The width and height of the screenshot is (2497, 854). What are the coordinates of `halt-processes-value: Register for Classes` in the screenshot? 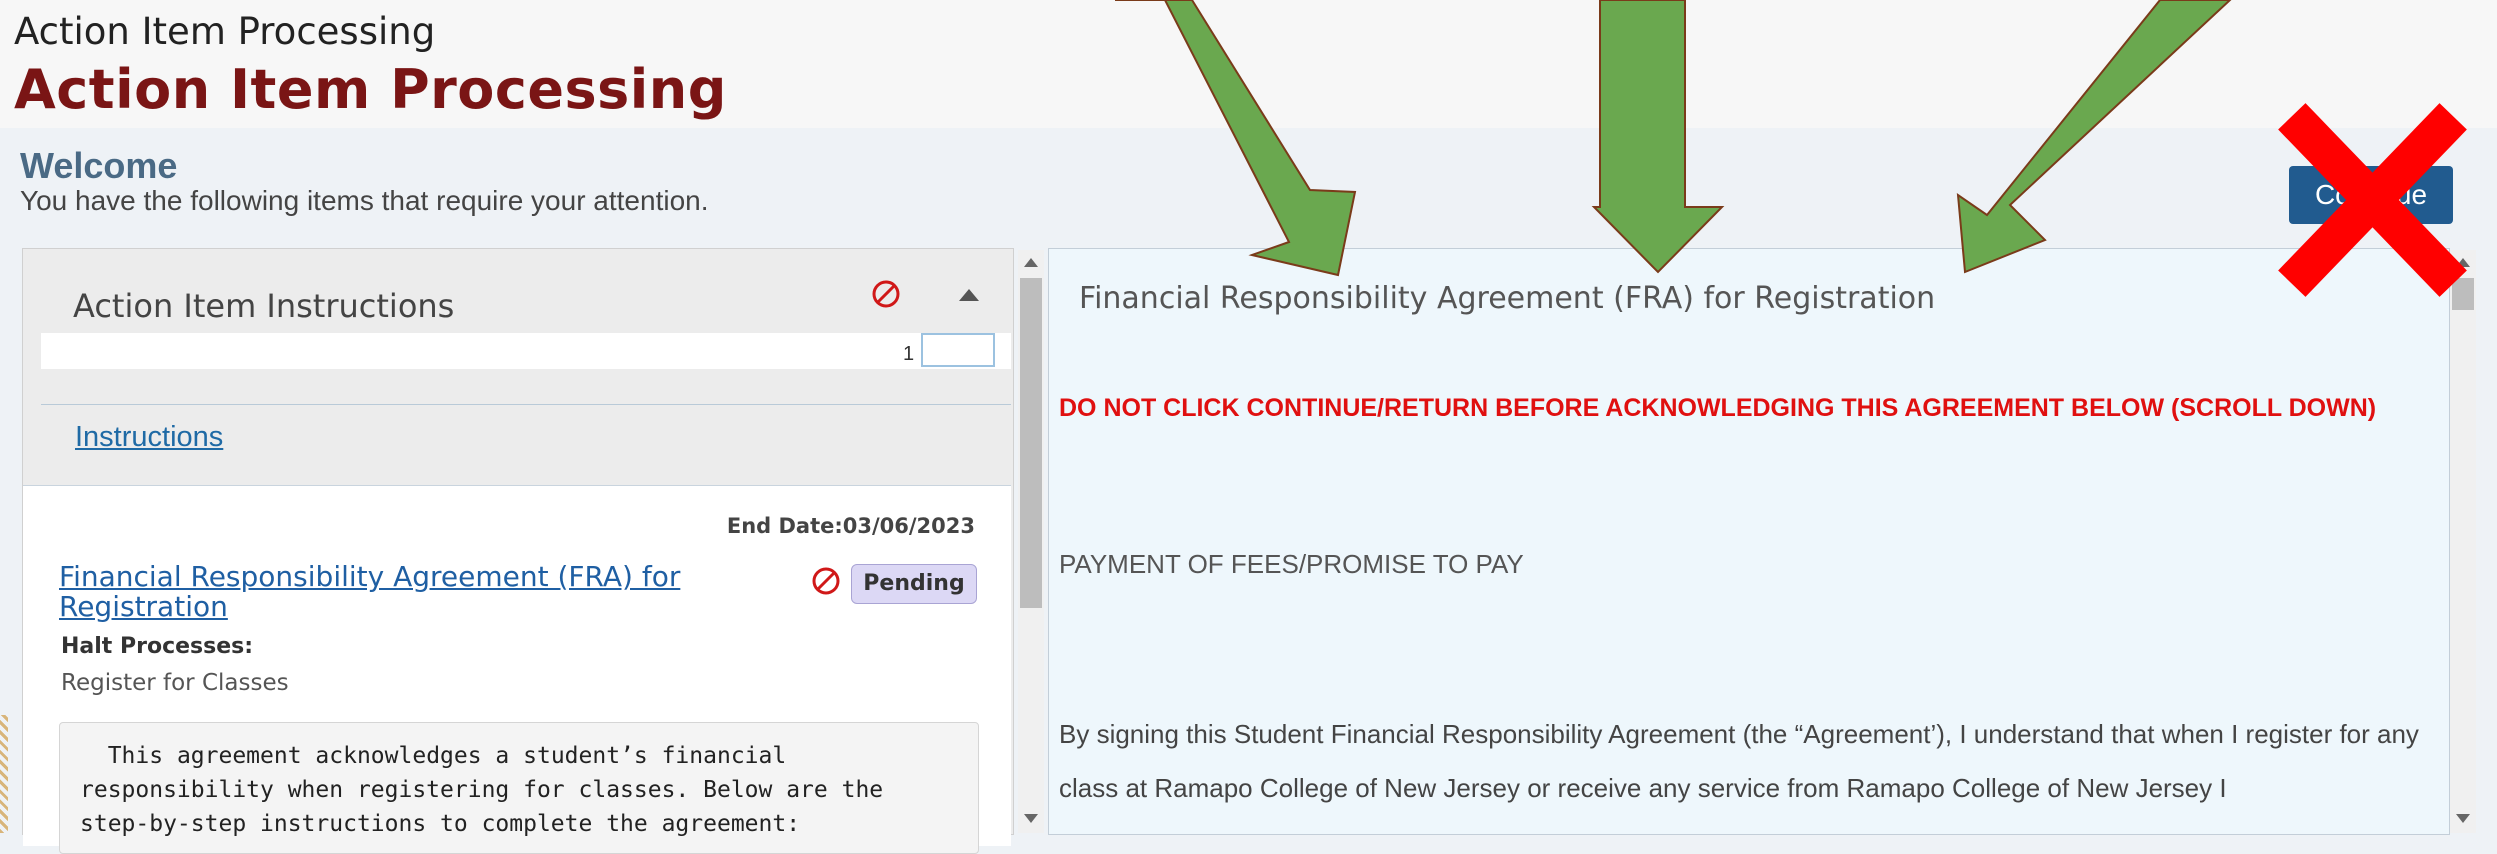 It's located at (175, 683).